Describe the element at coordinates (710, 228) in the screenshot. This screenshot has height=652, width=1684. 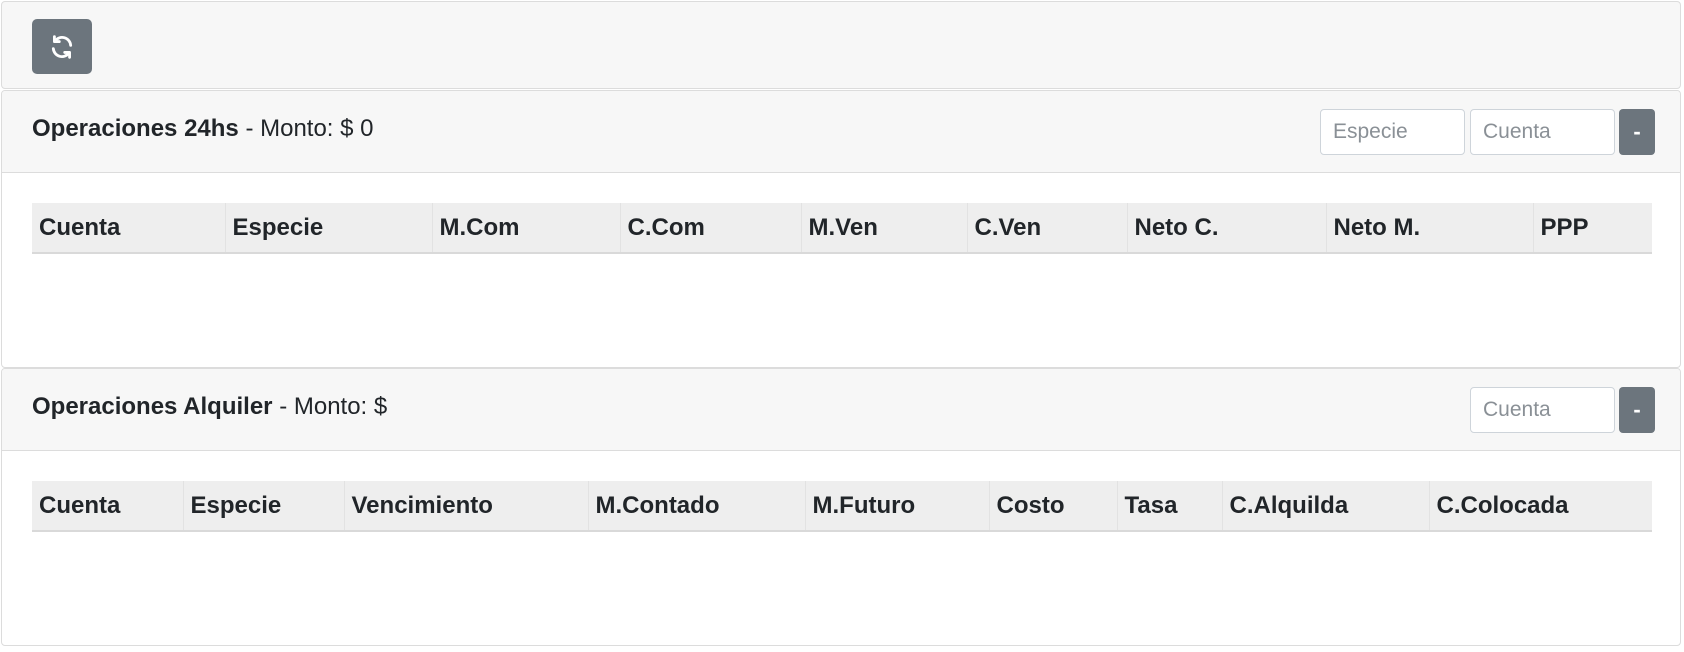
I see `column-header-c-com: C.Com` at that location.